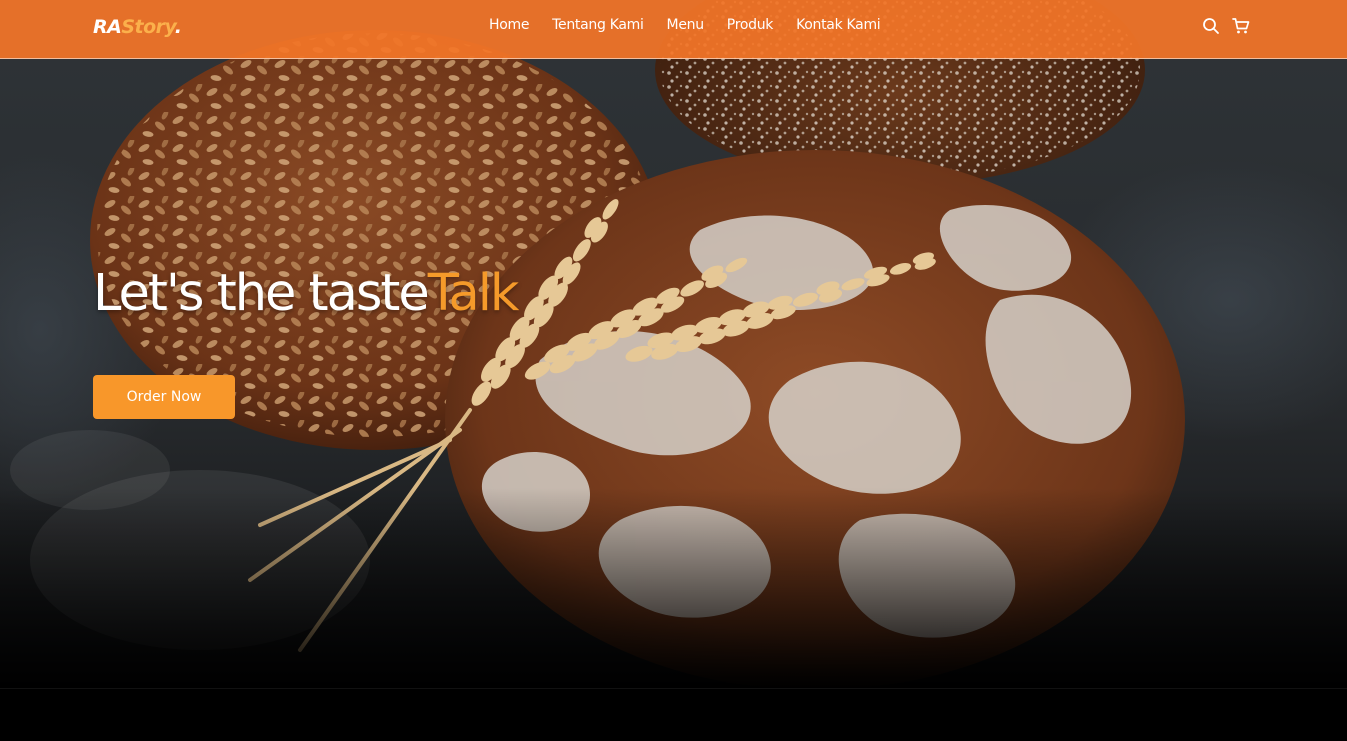 This screenshot has width=1347, height=741. I want to click on hero-title-accent: Talk, so click(473, 293).